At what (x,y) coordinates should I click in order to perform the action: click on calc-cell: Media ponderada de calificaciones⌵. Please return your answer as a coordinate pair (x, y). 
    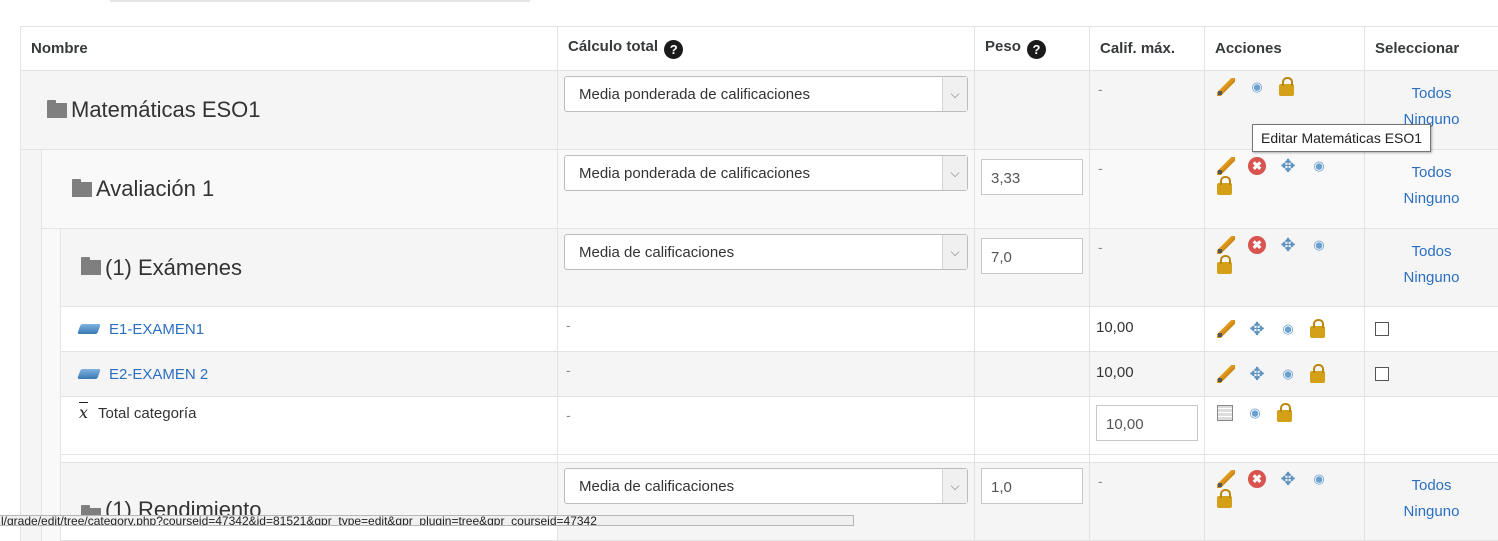
    Looking at the image, I should click on (766, 189).